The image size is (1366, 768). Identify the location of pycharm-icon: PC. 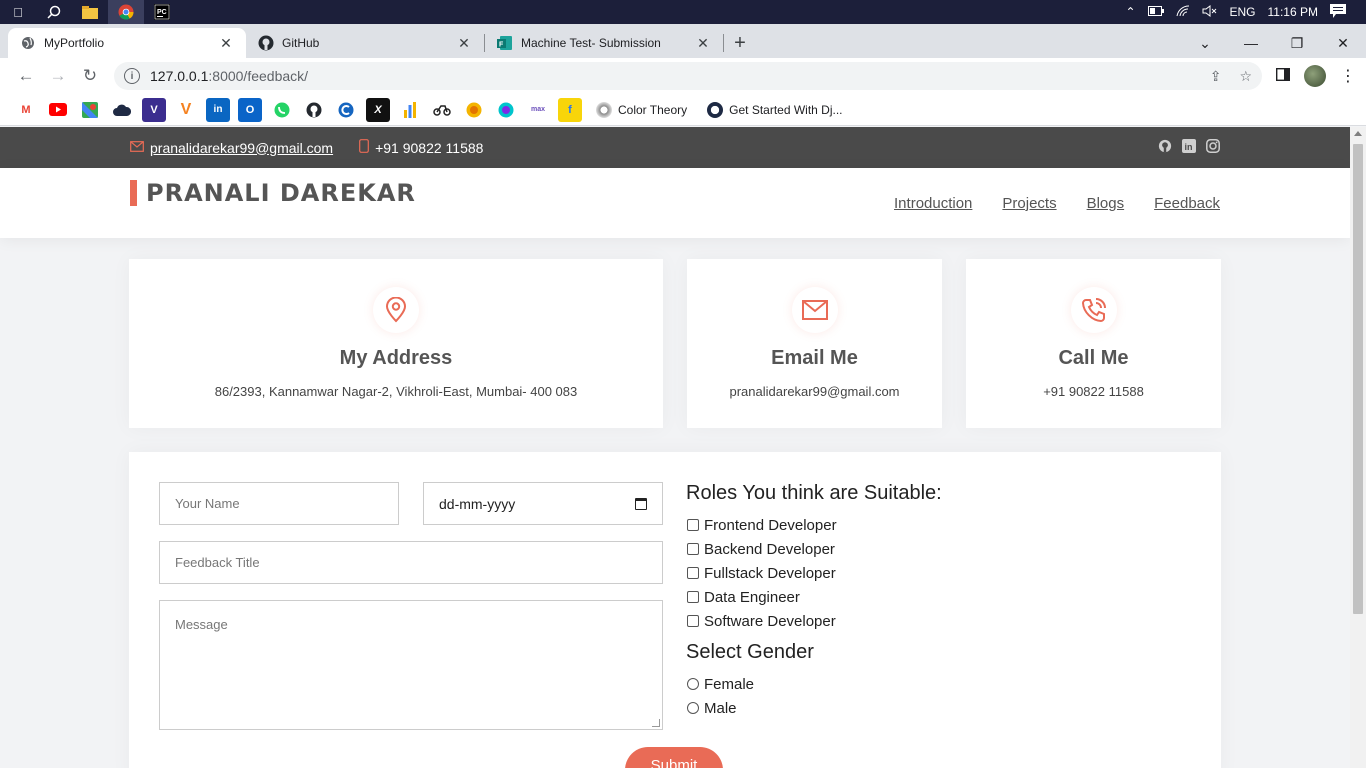
(162, 12).